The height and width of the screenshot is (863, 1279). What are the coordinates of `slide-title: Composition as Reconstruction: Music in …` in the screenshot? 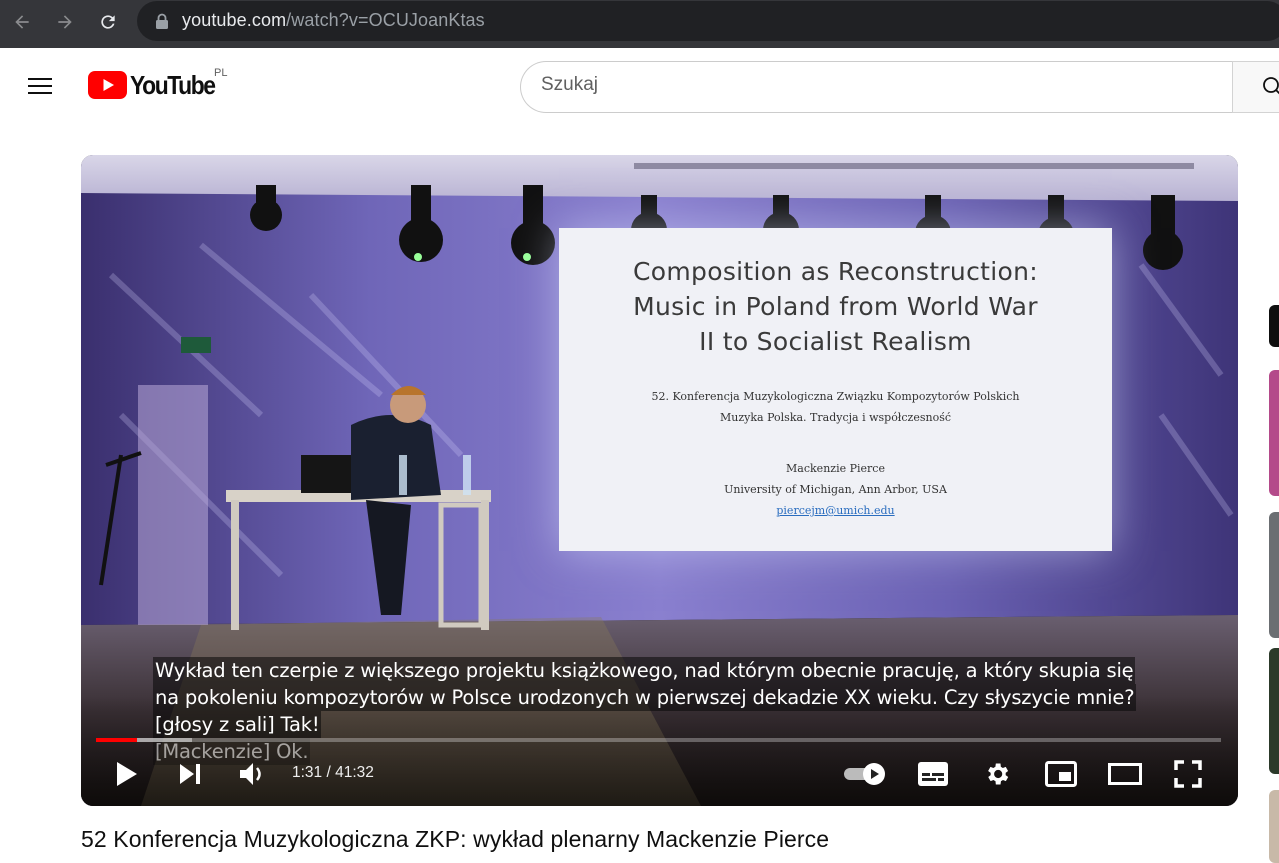 It's located at (835, 306).